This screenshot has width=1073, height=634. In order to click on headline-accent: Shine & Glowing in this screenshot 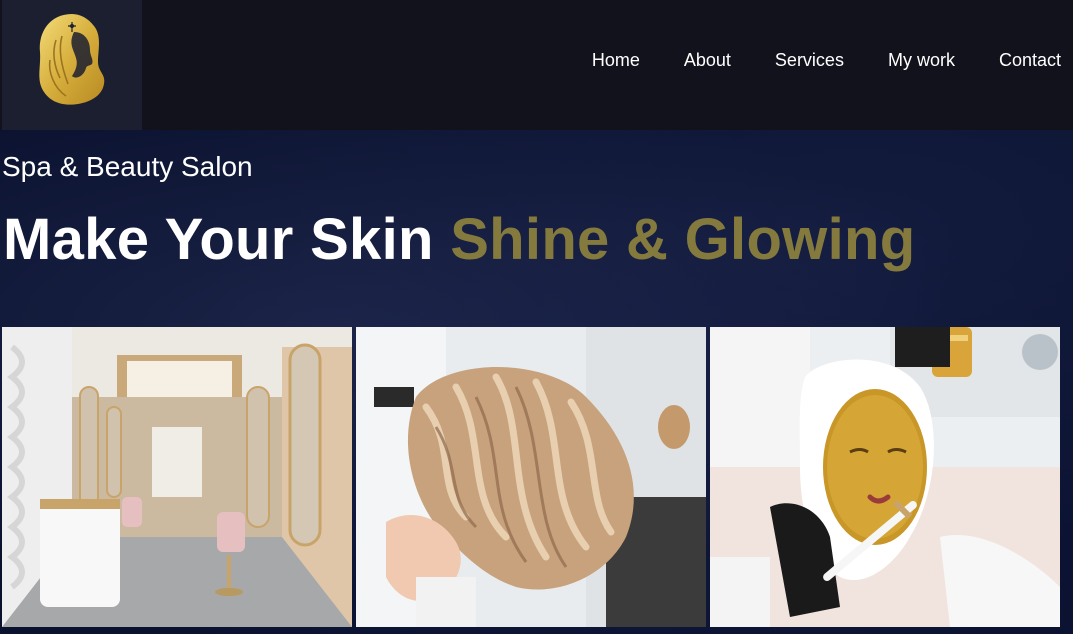, I will do `click(683, 239)`.